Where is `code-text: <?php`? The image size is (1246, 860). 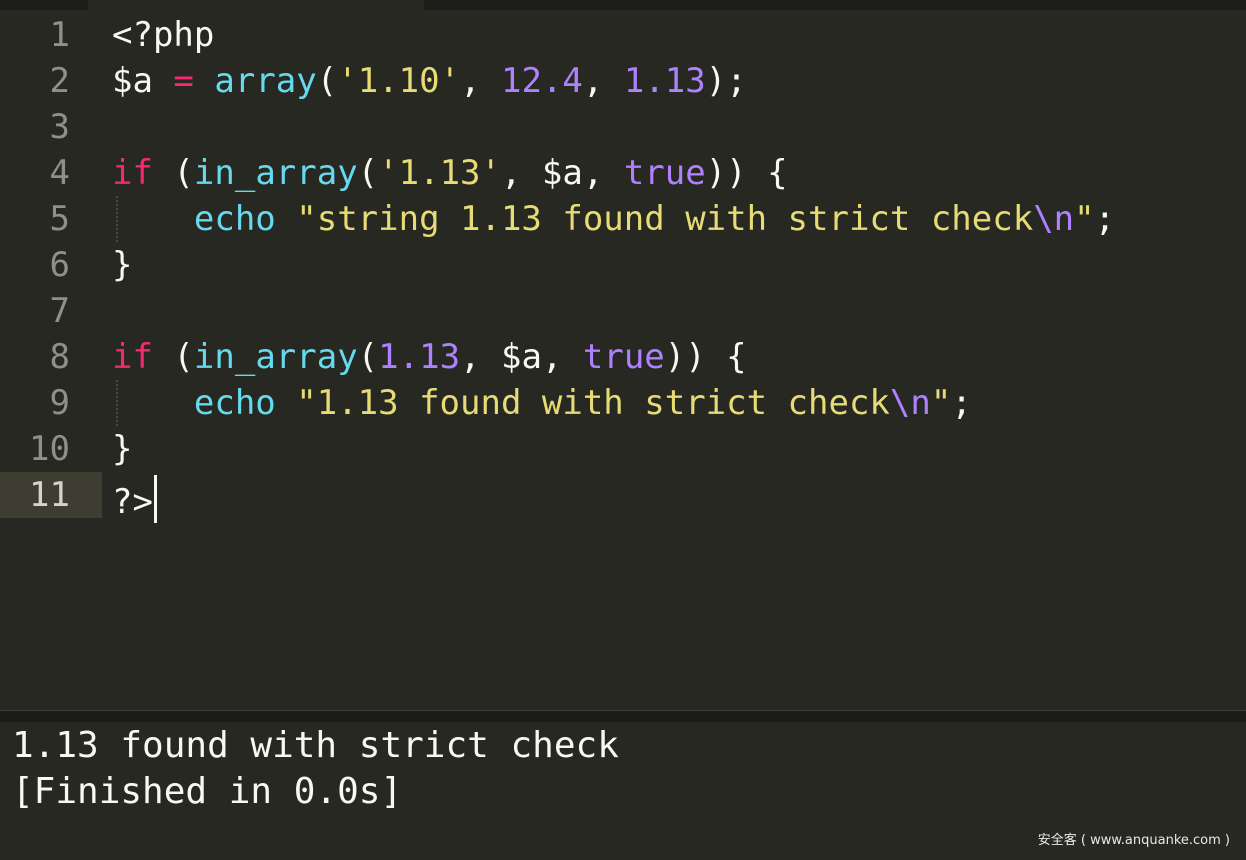 code-text: <?php is located at coordinates (163, 35).